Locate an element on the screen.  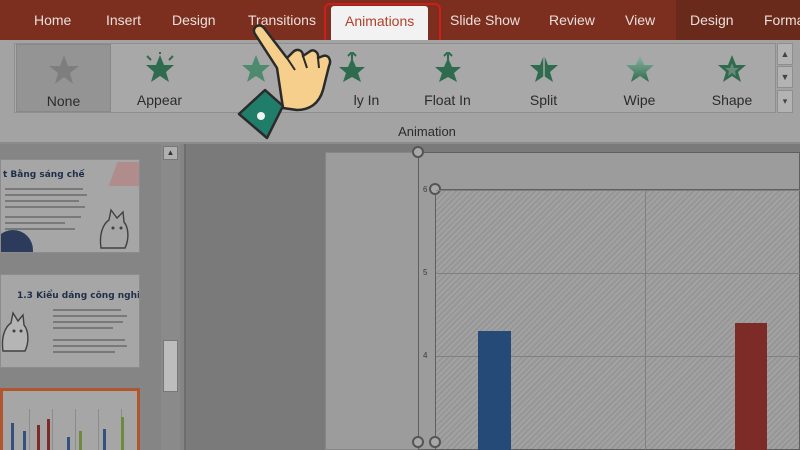
tab-slide-show: Slide Show is located at coordinates (485, 20).